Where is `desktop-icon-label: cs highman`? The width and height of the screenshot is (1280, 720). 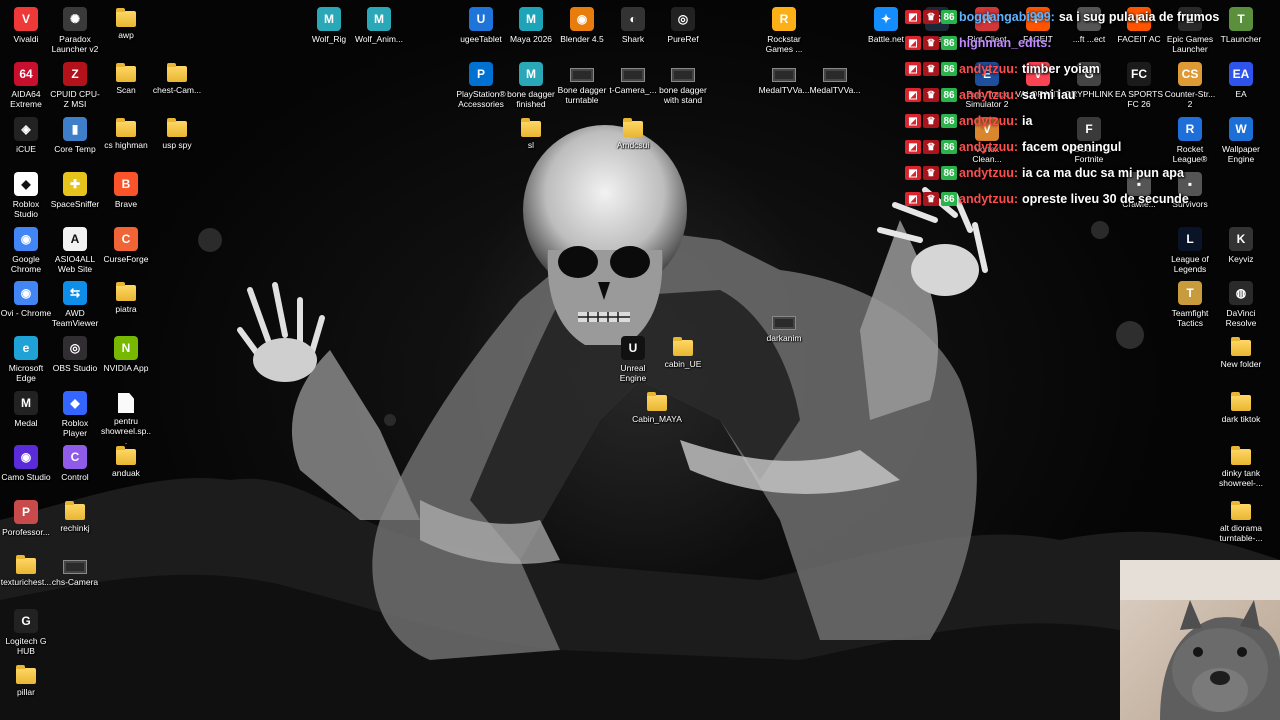 desktop-icon-label: cs highman is located at coordinates (126, 145).